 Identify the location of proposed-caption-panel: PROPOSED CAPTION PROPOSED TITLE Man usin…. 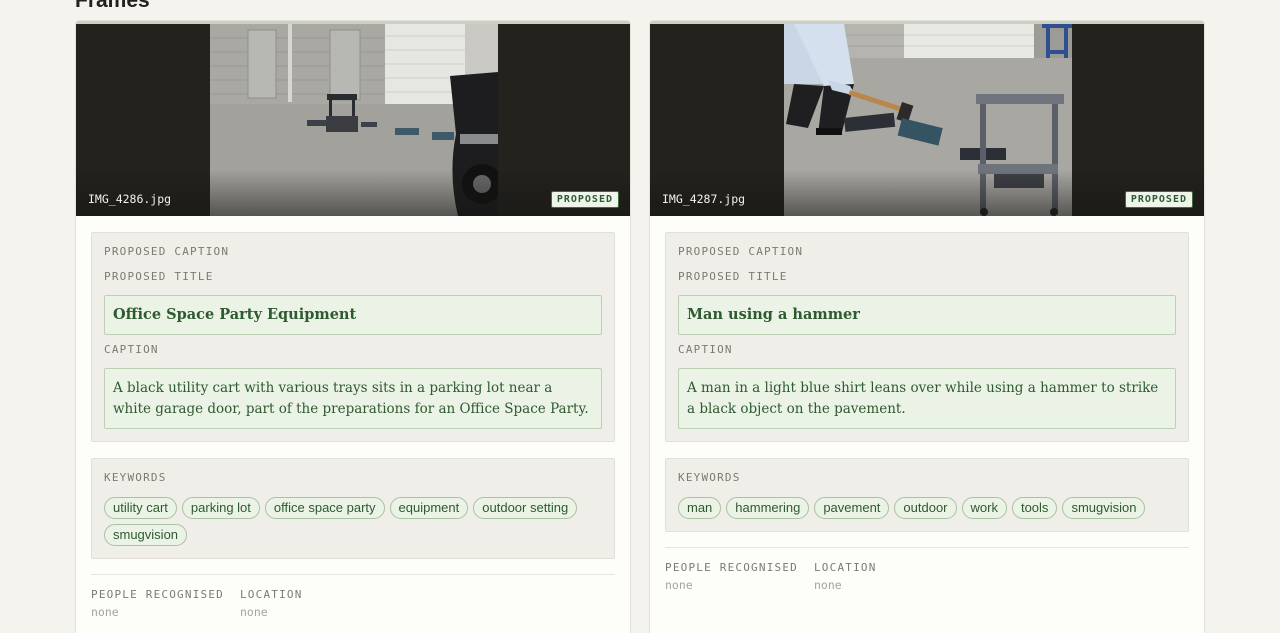
(927, 337).